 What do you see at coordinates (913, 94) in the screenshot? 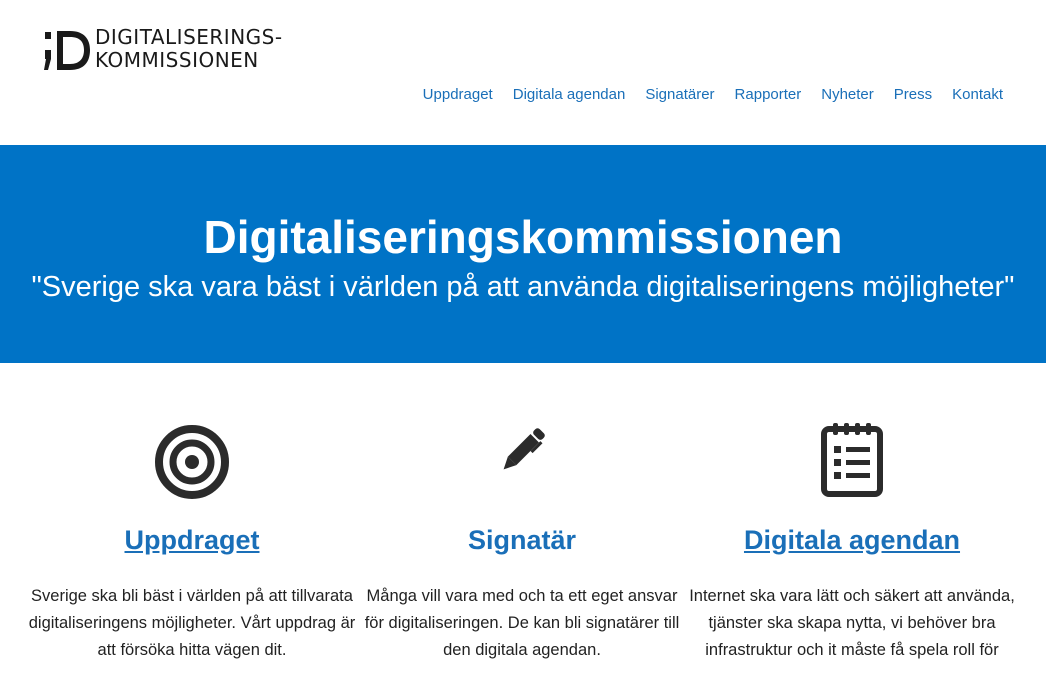
I see `nav-item-press: Press` at bounding box center [913, 94].